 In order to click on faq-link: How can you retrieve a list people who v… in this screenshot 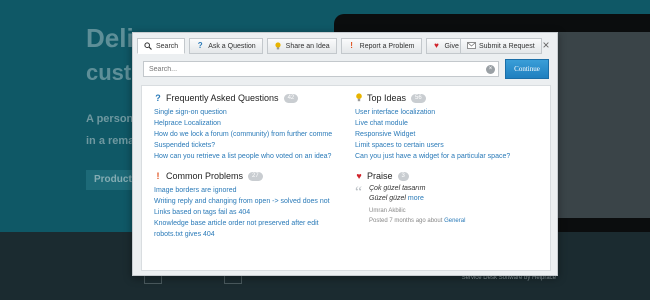, I will do `click(245, 156)`.